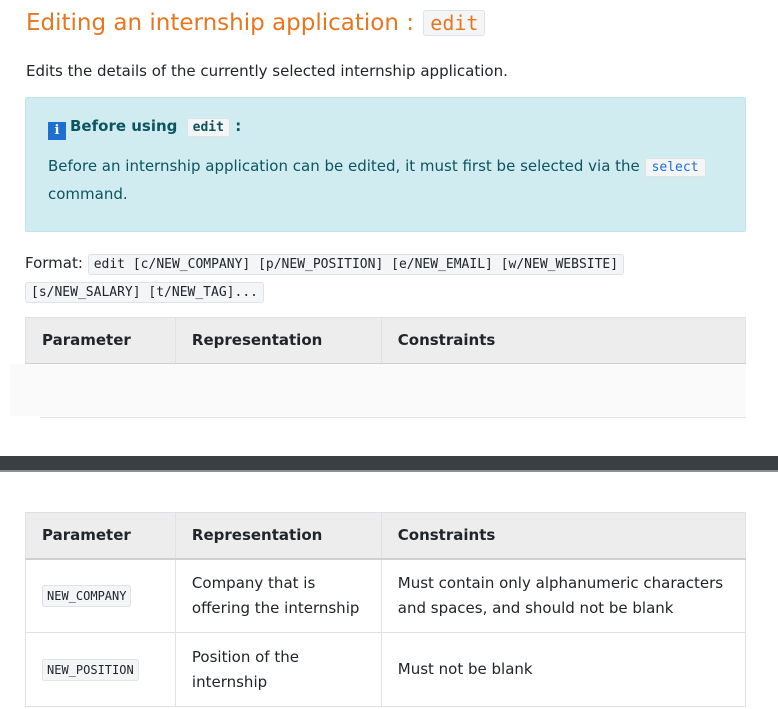  I want to click on representation-cell: Company that is offering the internship, so click(278, 595).